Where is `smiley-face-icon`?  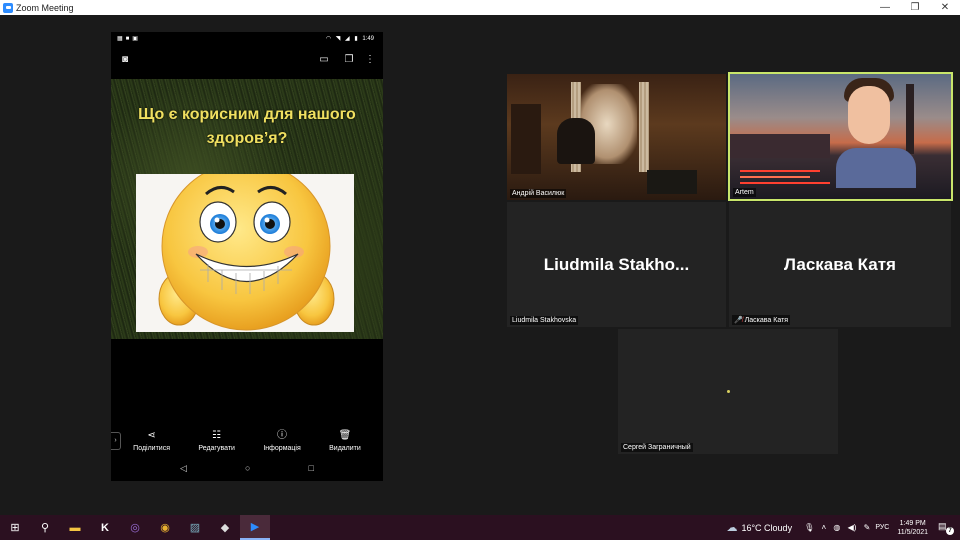 smiley-face-icon is located at coordinates (246, 246).